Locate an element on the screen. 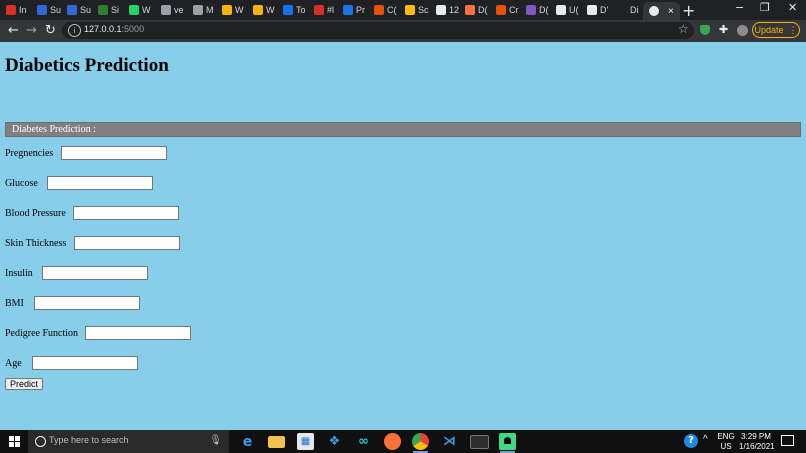 The image size is (806, 453). bmi-input is located at coordinates (87, 303).